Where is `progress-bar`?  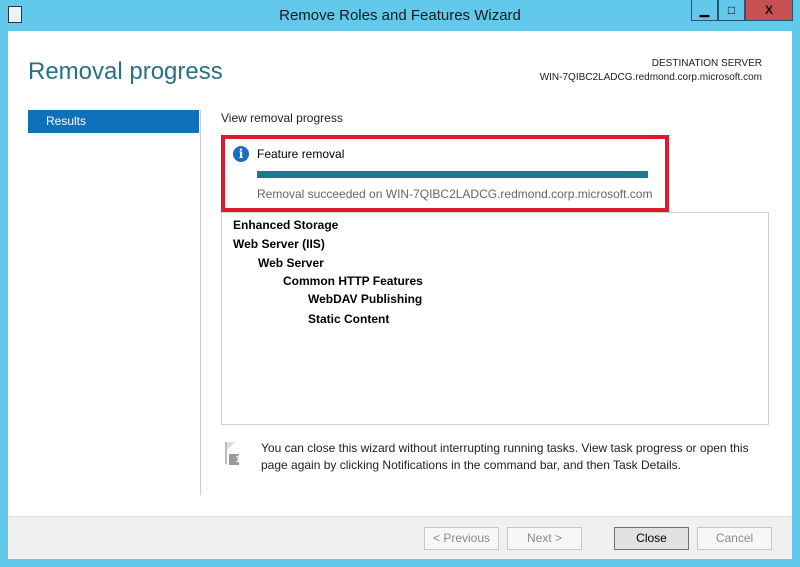 progress-bar is located at coordinates (452, 174).